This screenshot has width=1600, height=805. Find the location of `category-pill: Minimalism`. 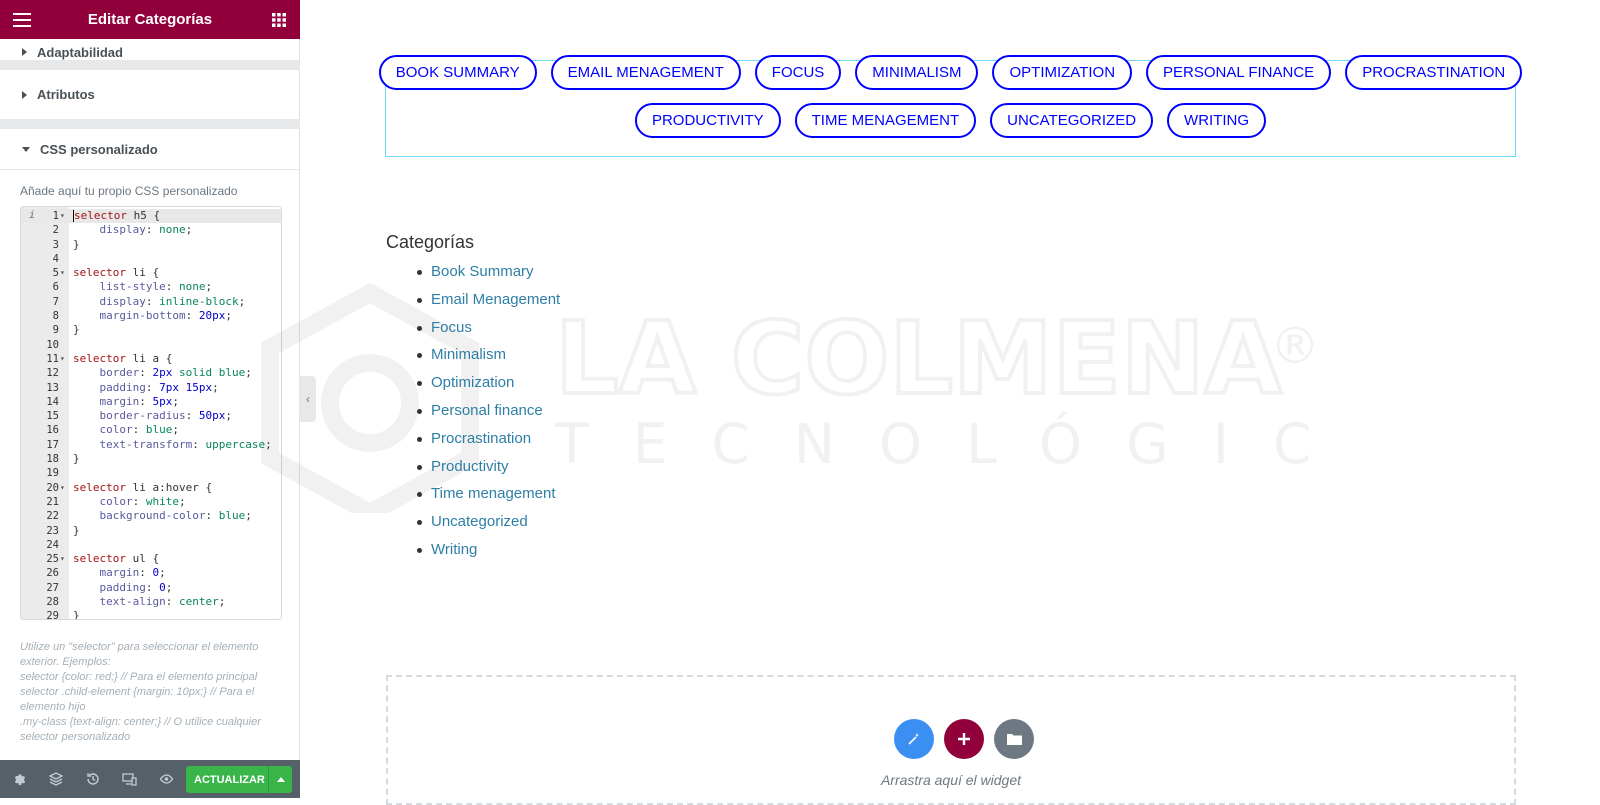

category-pill: Minimalism is located at coordinates (917, 72).